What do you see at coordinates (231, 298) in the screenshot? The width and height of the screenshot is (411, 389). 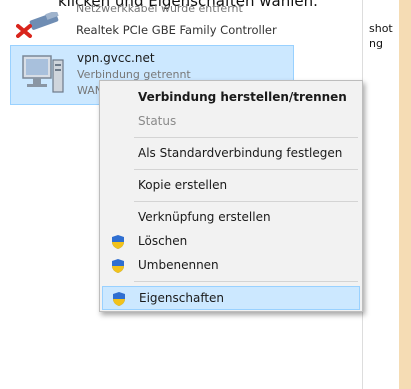 I see `menu-item-properties: Eigenschaften` at bounding box center [231, 298].